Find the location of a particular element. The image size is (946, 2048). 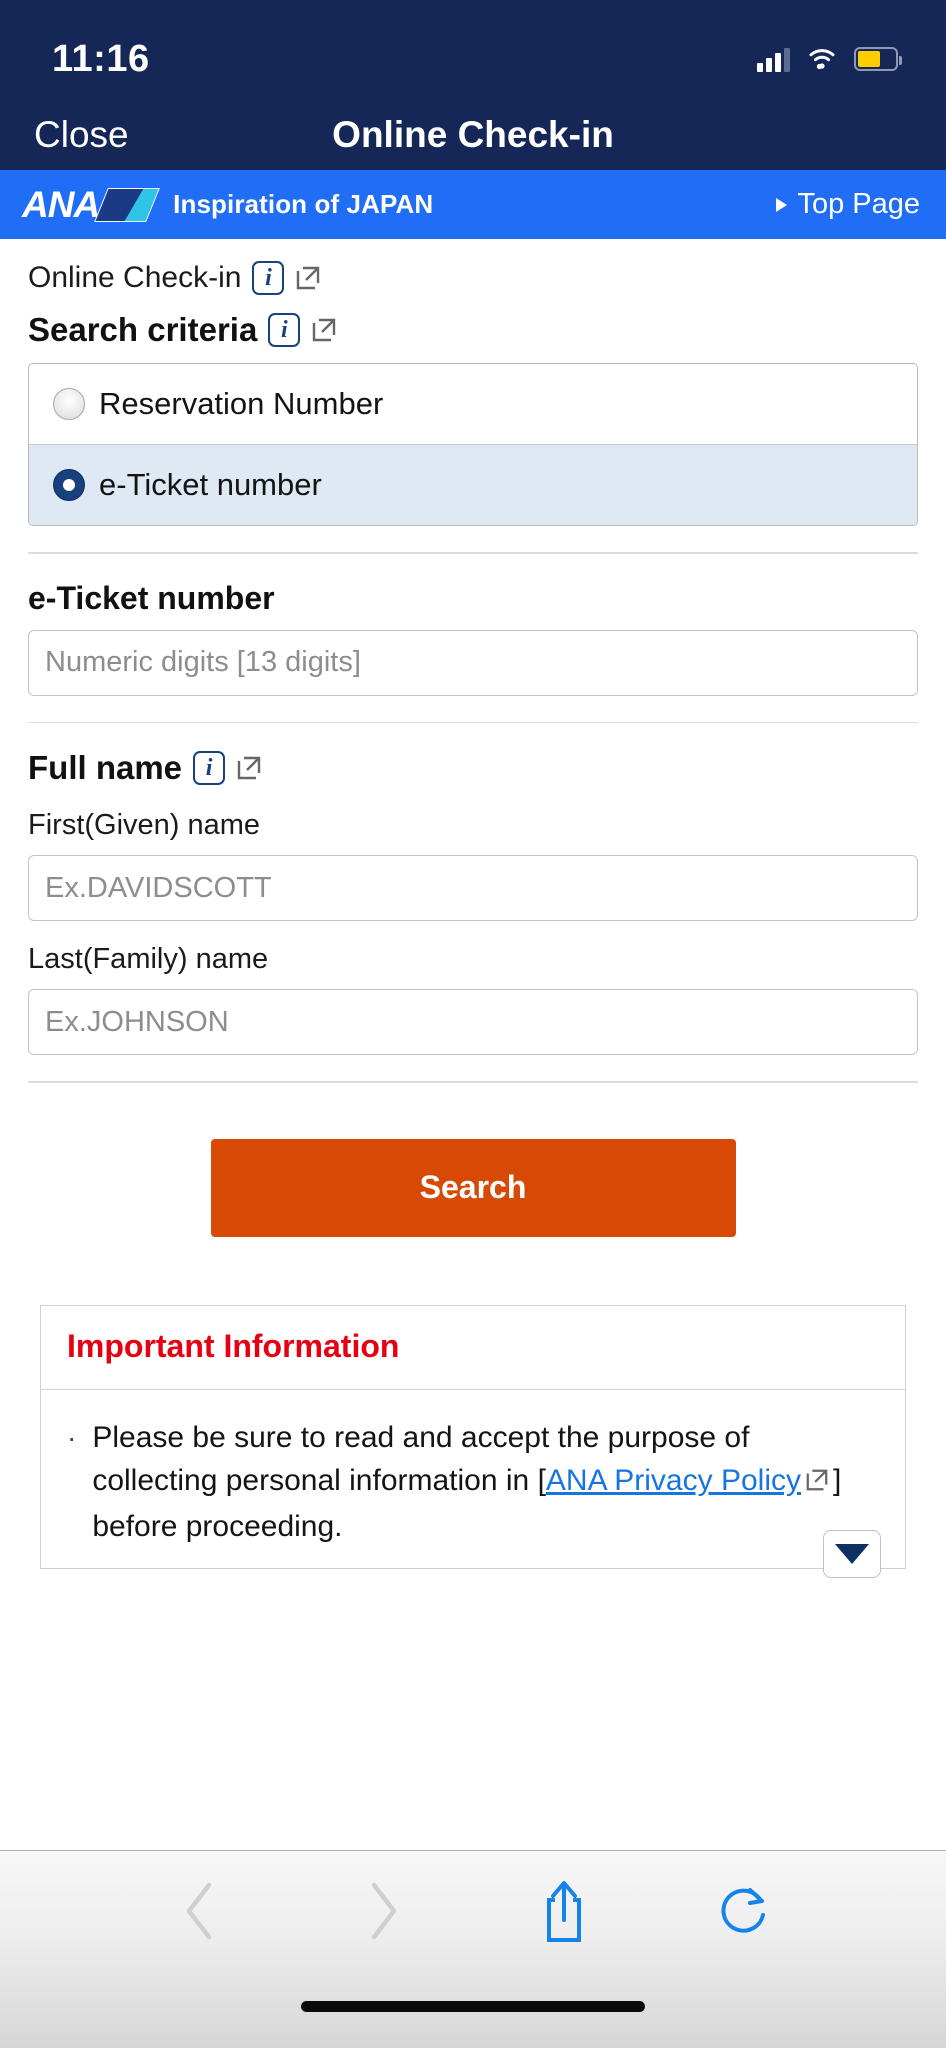

search-criteria-heading: Search criteria i is located at coordinates (473, 322).